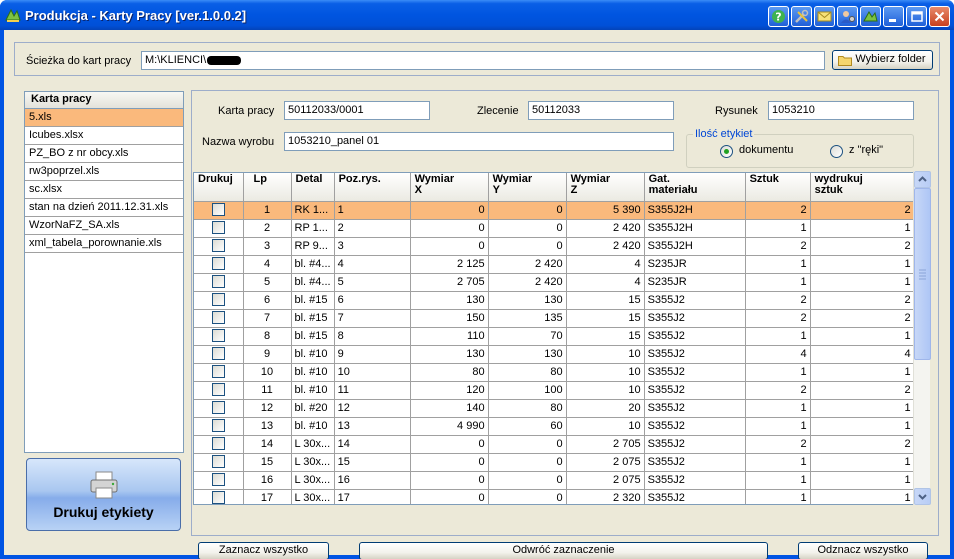 This screenshot has width=954, height=559. What do you see at coordinates (449, 187) in the screenshot?
I see `col-wymiar-x: Wymiar X` at bounding box center [449, 187].